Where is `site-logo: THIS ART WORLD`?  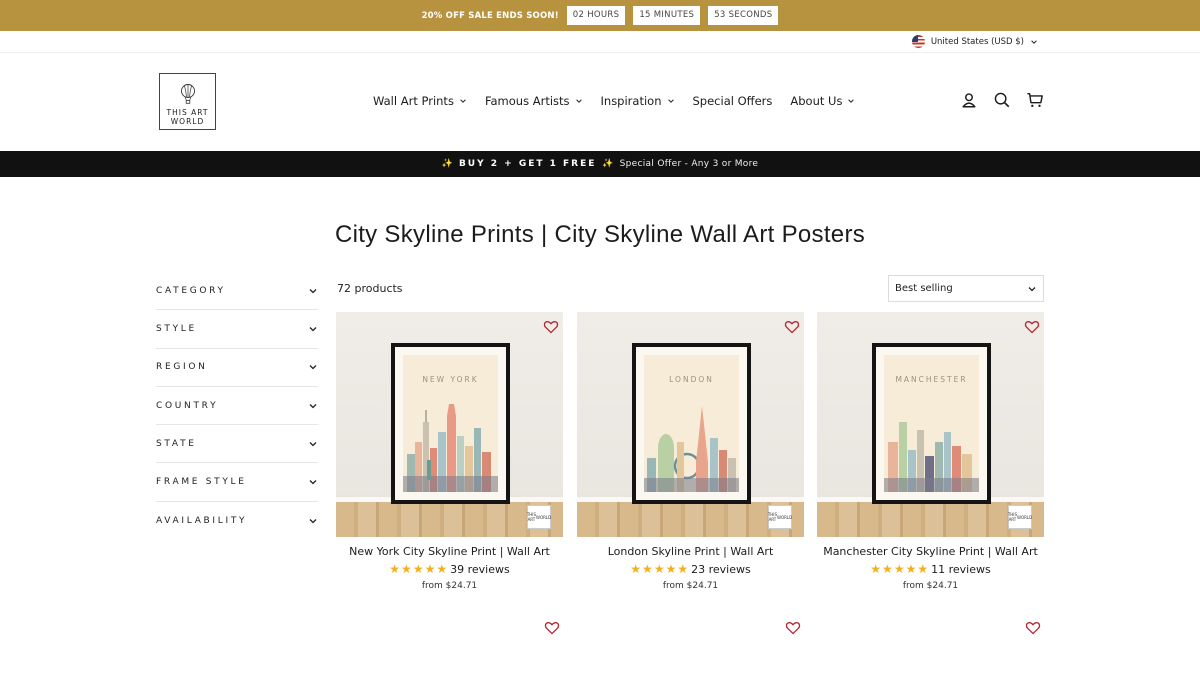
site-logo: THIS ART WORLD is located at coordinates (187, 101).